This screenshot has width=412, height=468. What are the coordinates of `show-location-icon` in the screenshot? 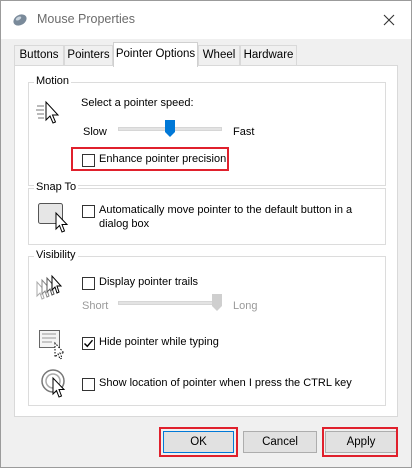 It's located at (56, 386).